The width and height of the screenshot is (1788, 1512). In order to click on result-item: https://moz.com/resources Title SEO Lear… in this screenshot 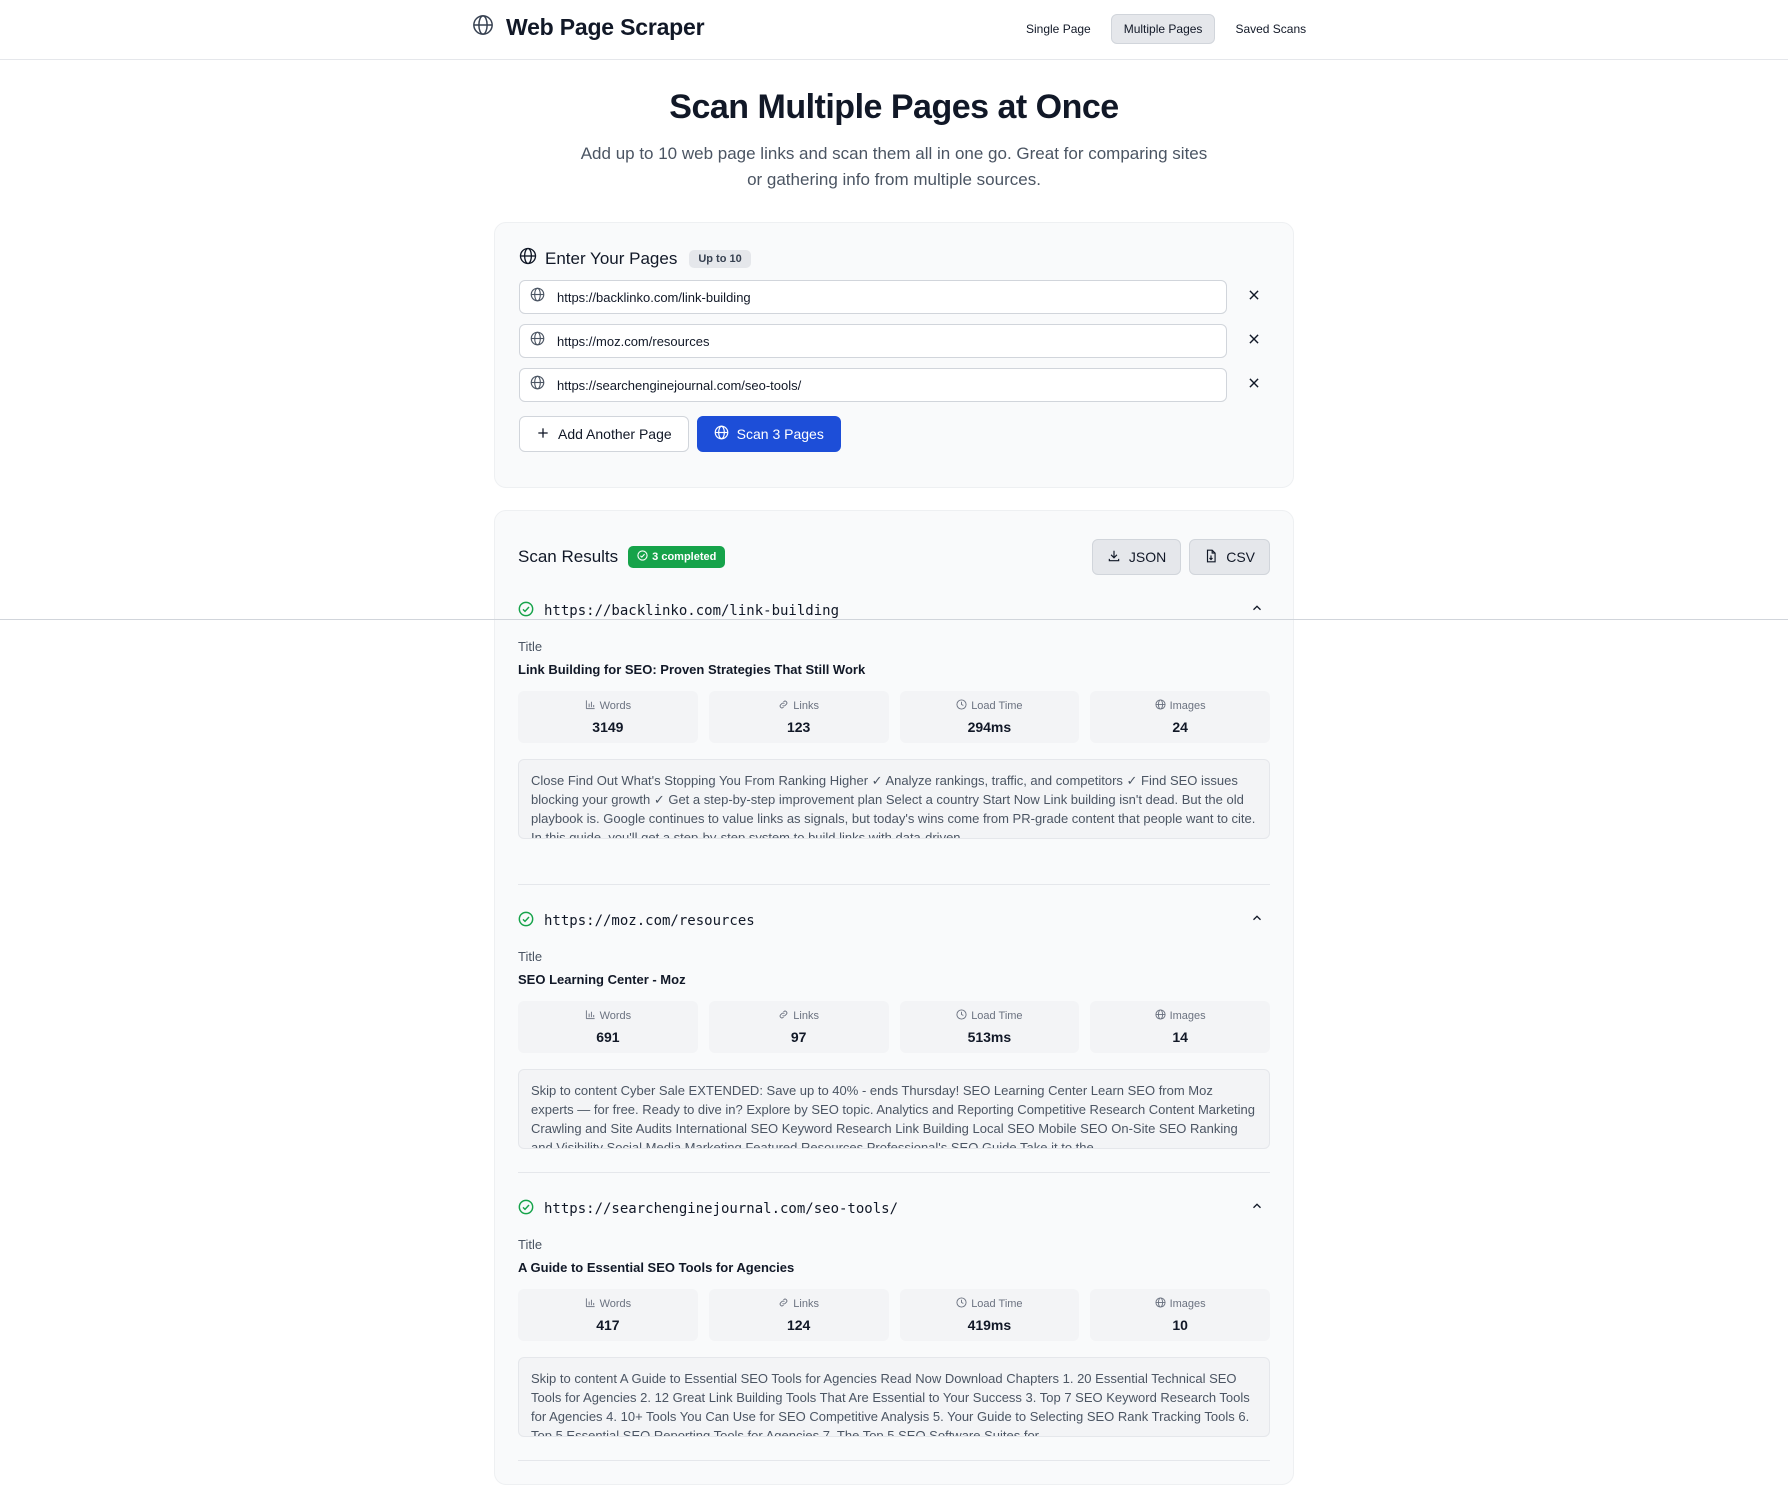, I will do `click(894, 1040)`.